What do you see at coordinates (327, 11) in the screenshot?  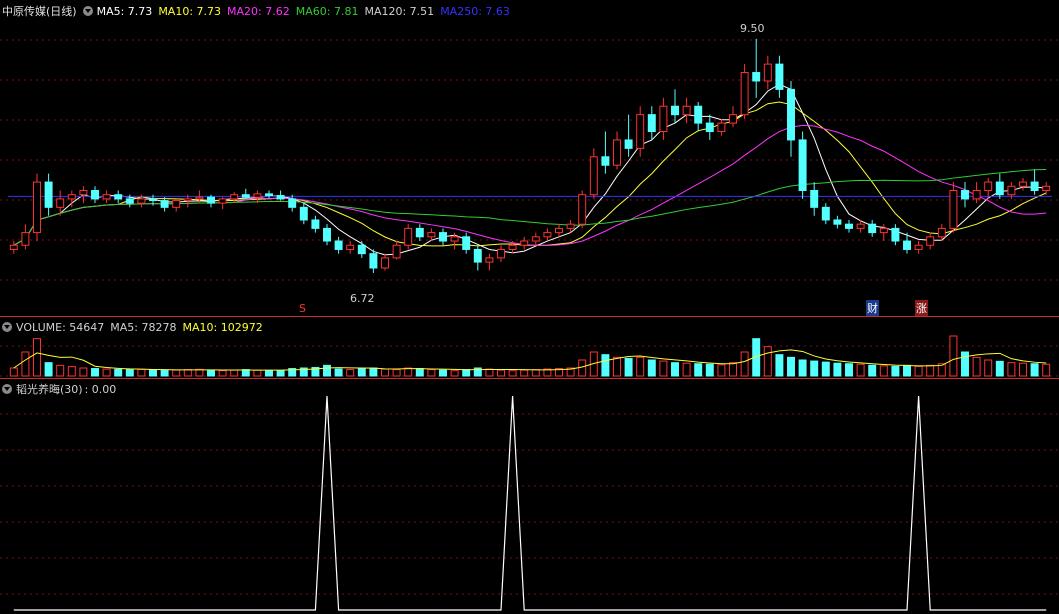 I see `ma60-label: MA60: 7.81` at bounding box center [327, 11].